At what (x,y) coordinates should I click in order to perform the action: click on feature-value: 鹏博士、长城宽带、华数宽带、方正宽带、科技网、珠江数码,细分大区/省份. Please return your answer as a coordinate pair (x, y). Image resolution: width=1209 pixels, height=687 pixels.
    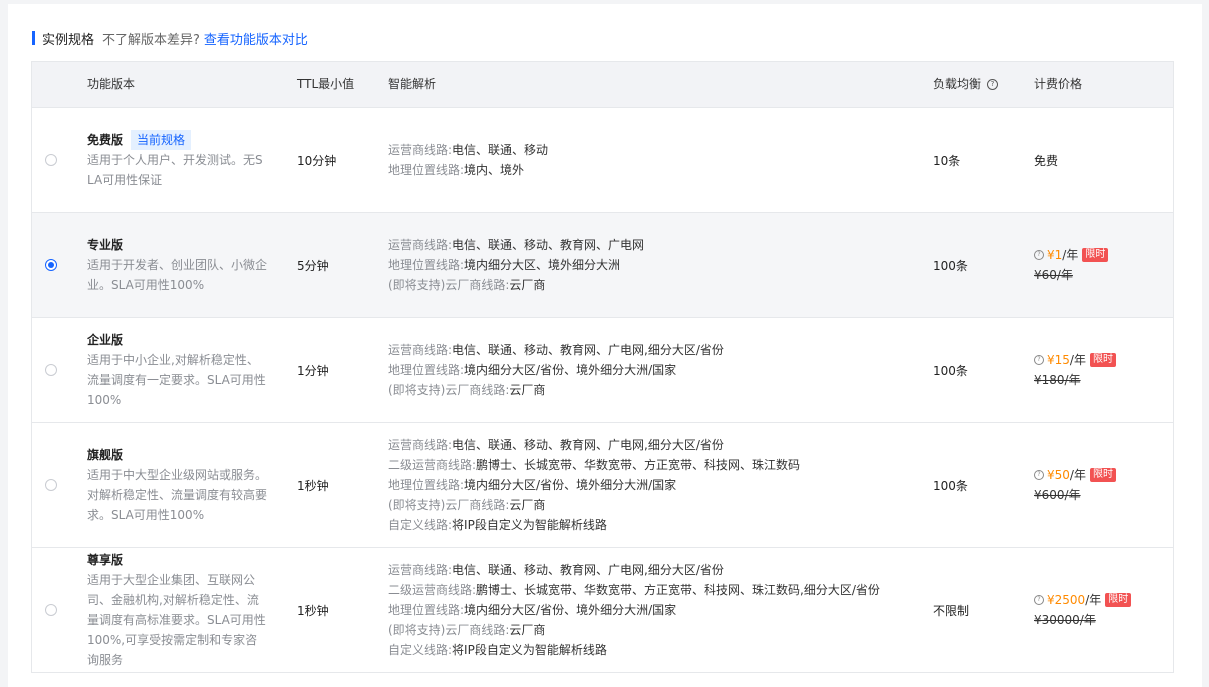
    Looking at the image, I should click on (678, 590).